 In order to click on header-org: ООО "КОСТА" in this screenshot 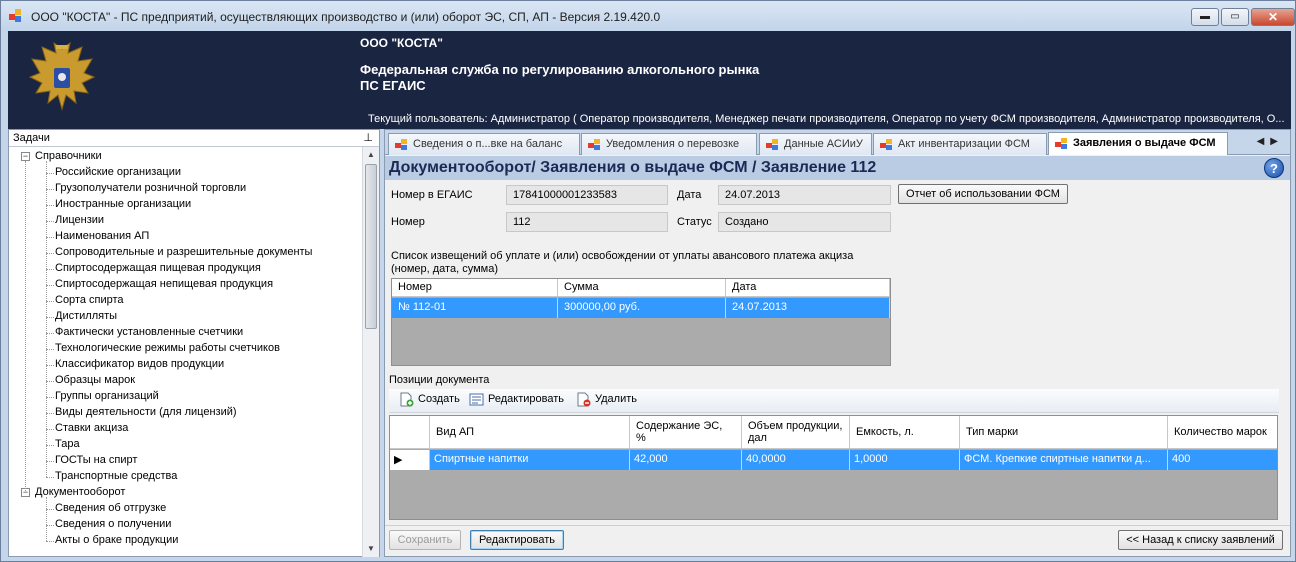, I will do `click(401, 43)`.